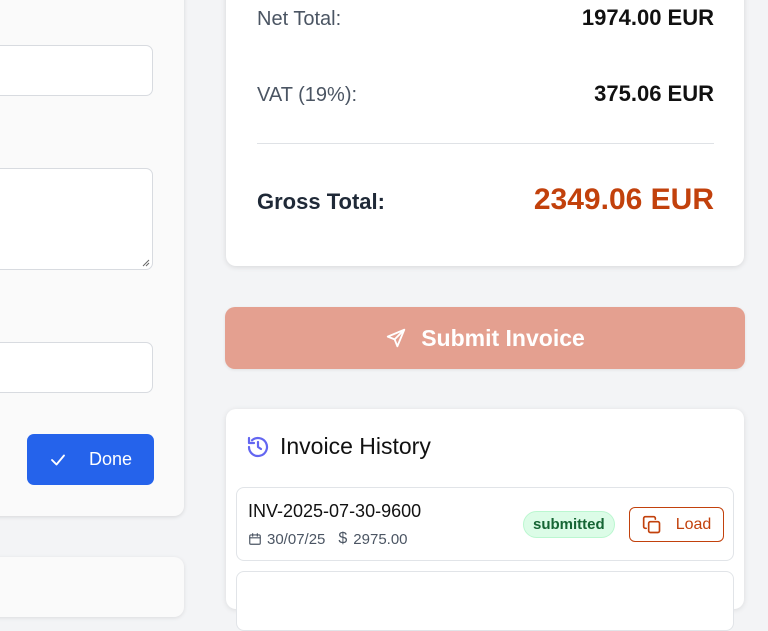 Image resolution: width=768 pixels, height=631 pixels. What do you see at coordinates (299, 19) in the screenshot?
I see `net-total-label: Net Total:` at bounding box center [299, 19].